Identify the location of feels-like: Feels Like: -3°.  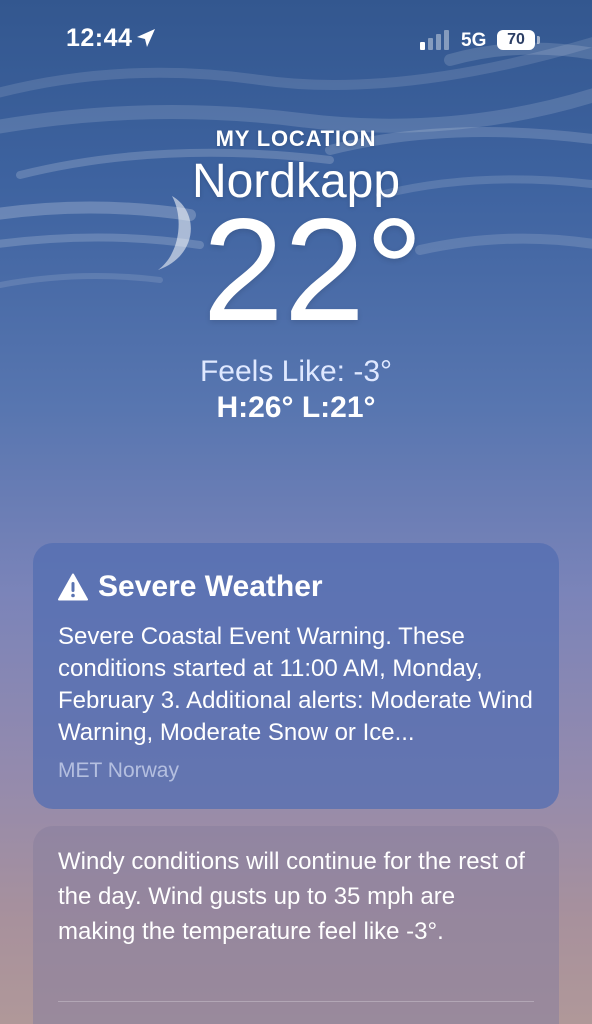
(296, 371).